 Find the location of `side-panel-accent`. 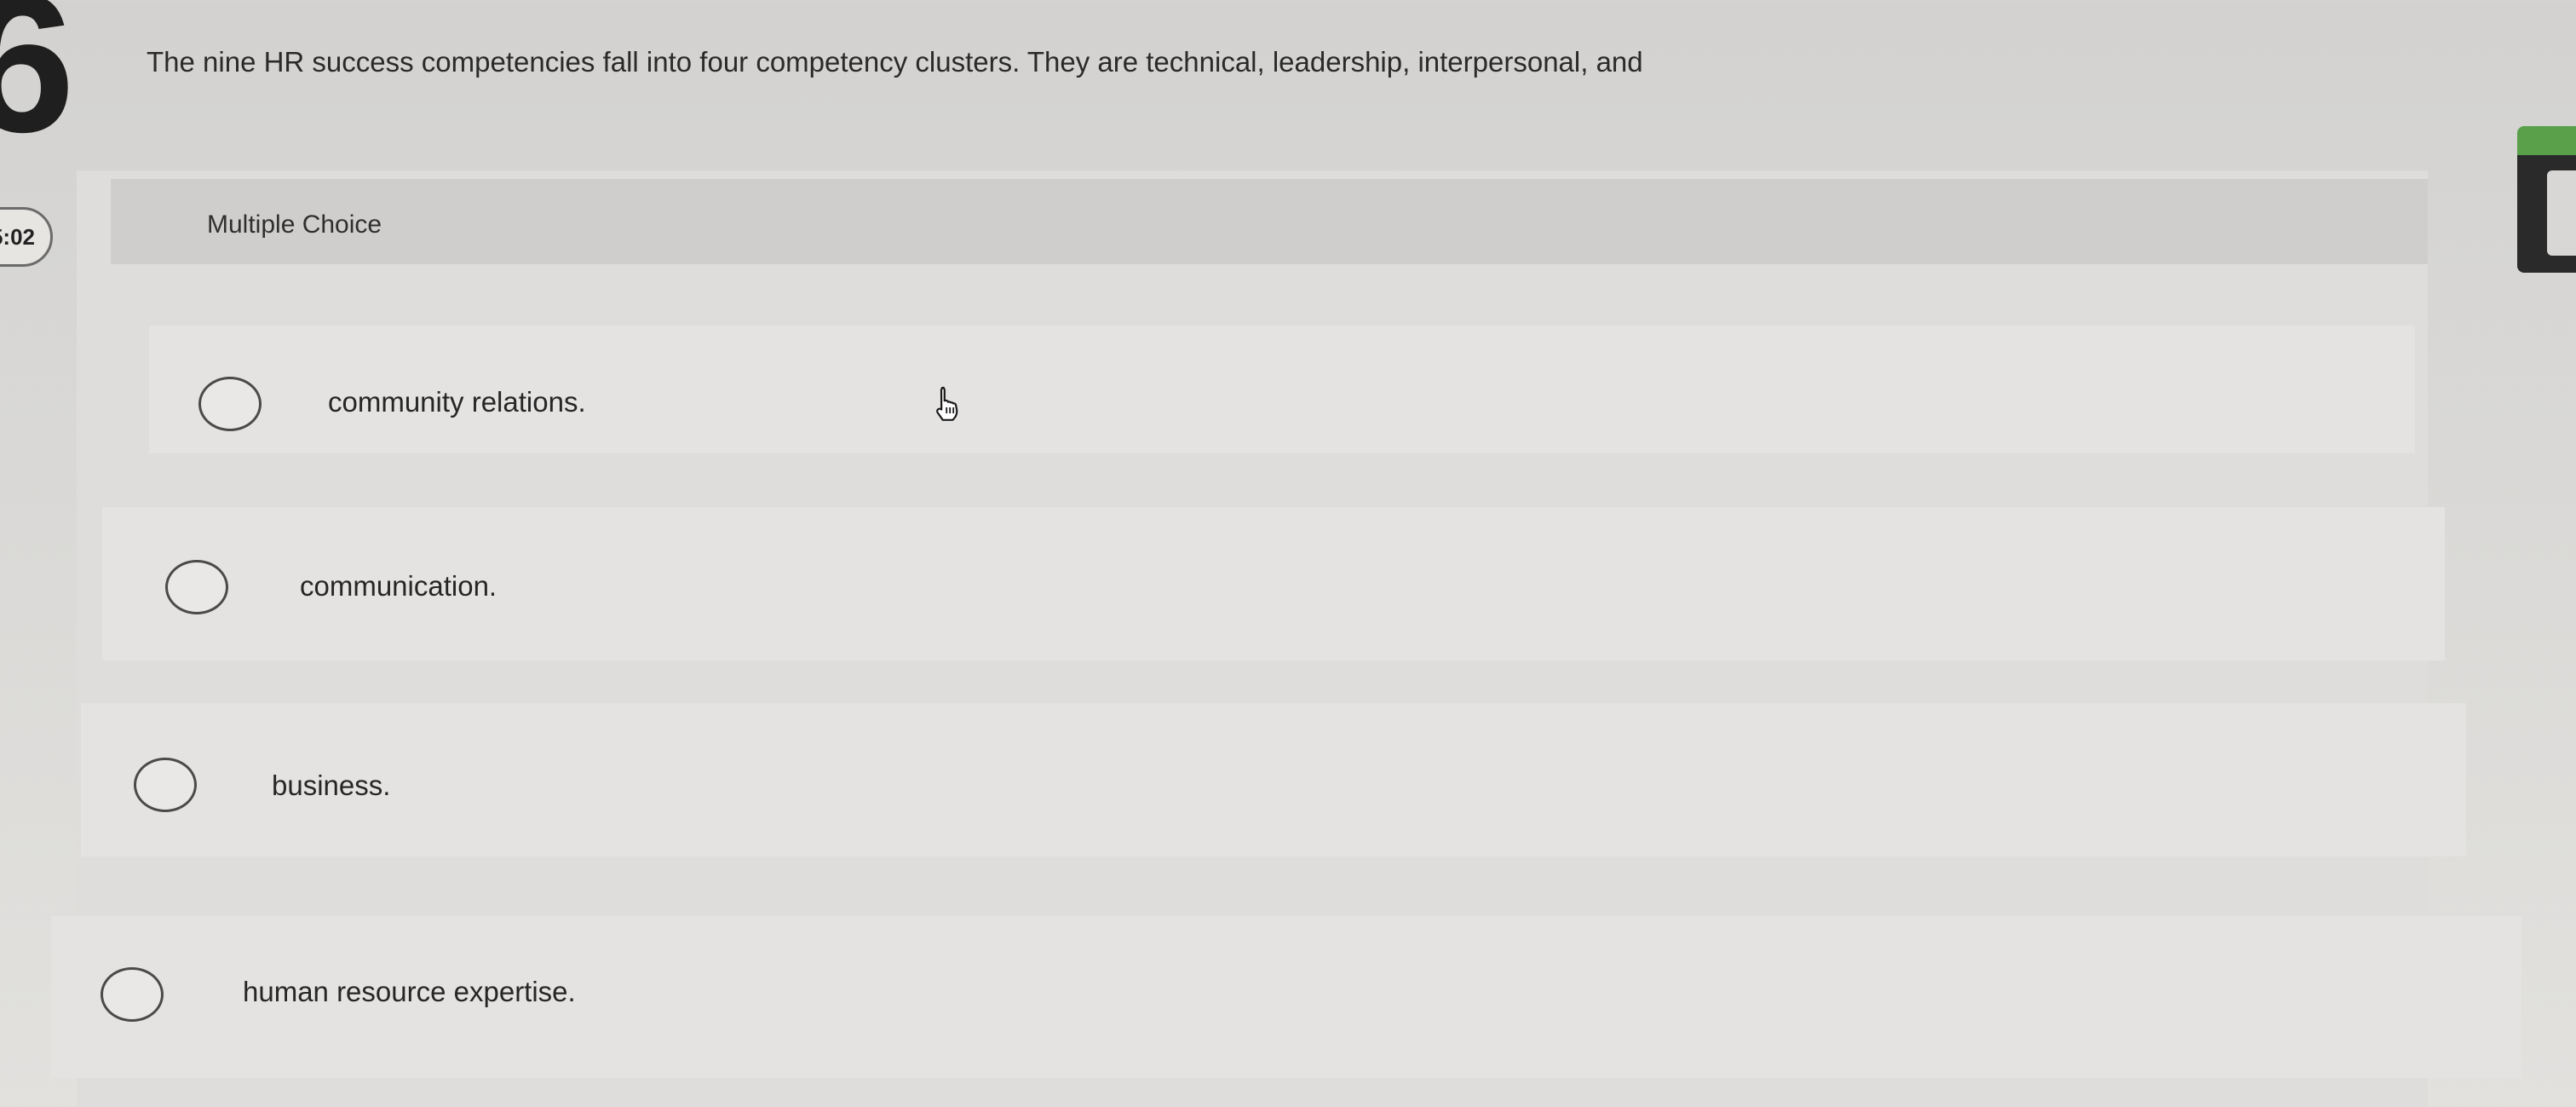

side-panel-accent is located at coordinates (2546, 140).